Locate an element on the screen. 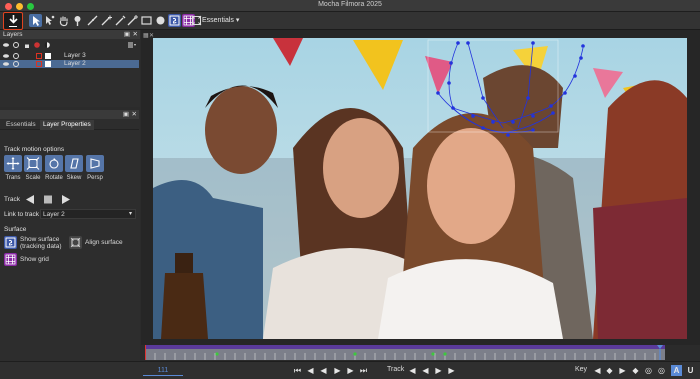 The height and width of the screenshot is (379, 700). key-lock-icon: ◎ is located at coordinates (661, 370).